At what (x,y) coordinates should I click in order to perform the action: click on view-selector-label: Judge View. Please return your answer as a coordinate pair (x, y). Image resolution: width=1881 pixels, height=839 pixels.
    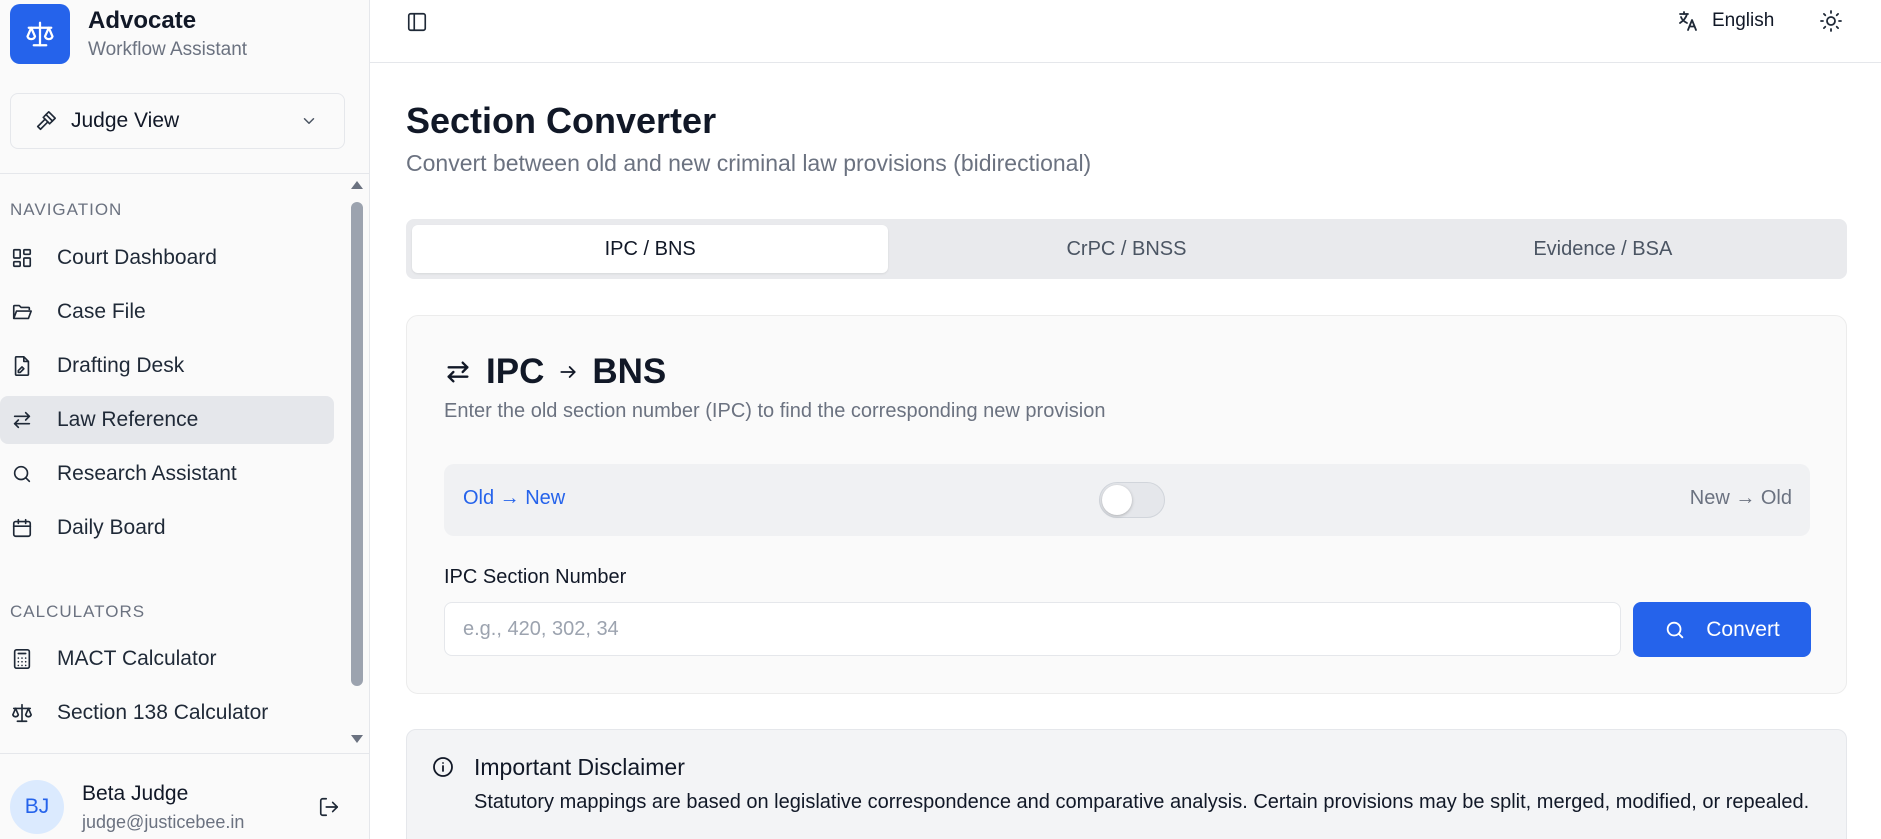
    Looking at the image, I should click on (125, 120).